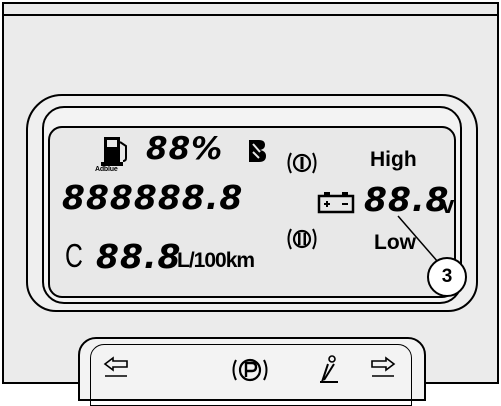 This screenshot has width=501, height=406. What do you see at coordinates (250, 370) in the screenshot?
I see `parking-brake-icon` at bounding box center [250, 370].